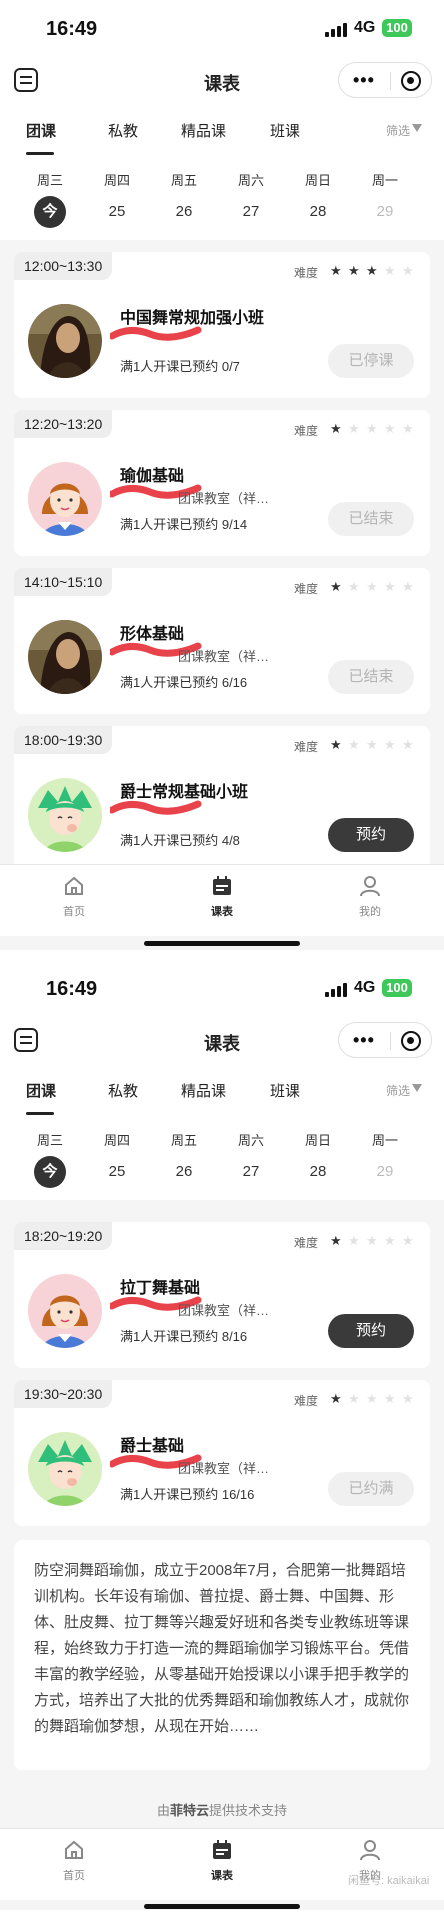 Image resolution: width=444 pixels, height=1920 pixels. What do you see at coordinates (180, 366) in the screenshot?
I see `enrollment-status: 满1人开课已预约 0/7` at bounding box center [180, 366].